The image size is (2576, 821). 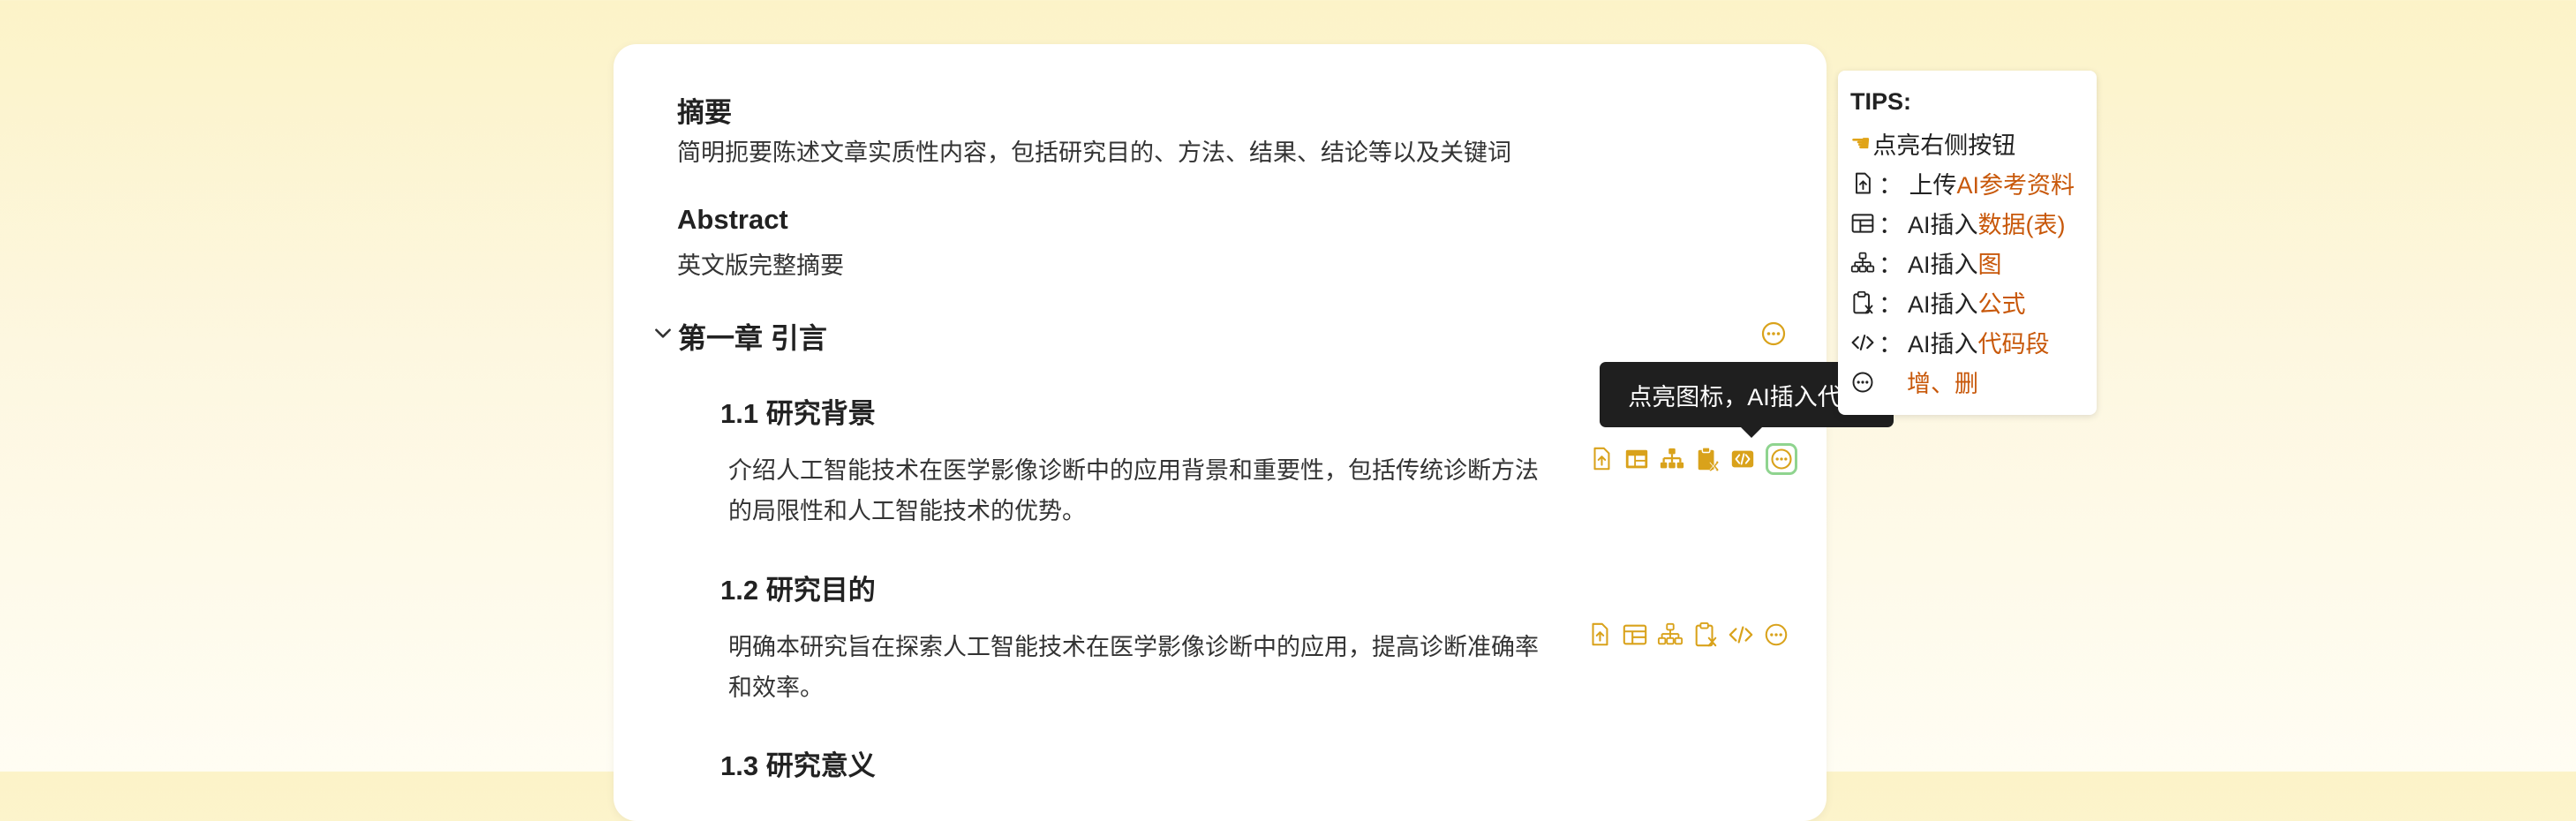 I want to click on pointing-hand-icon: ☚, so click(x=1861, y=143).